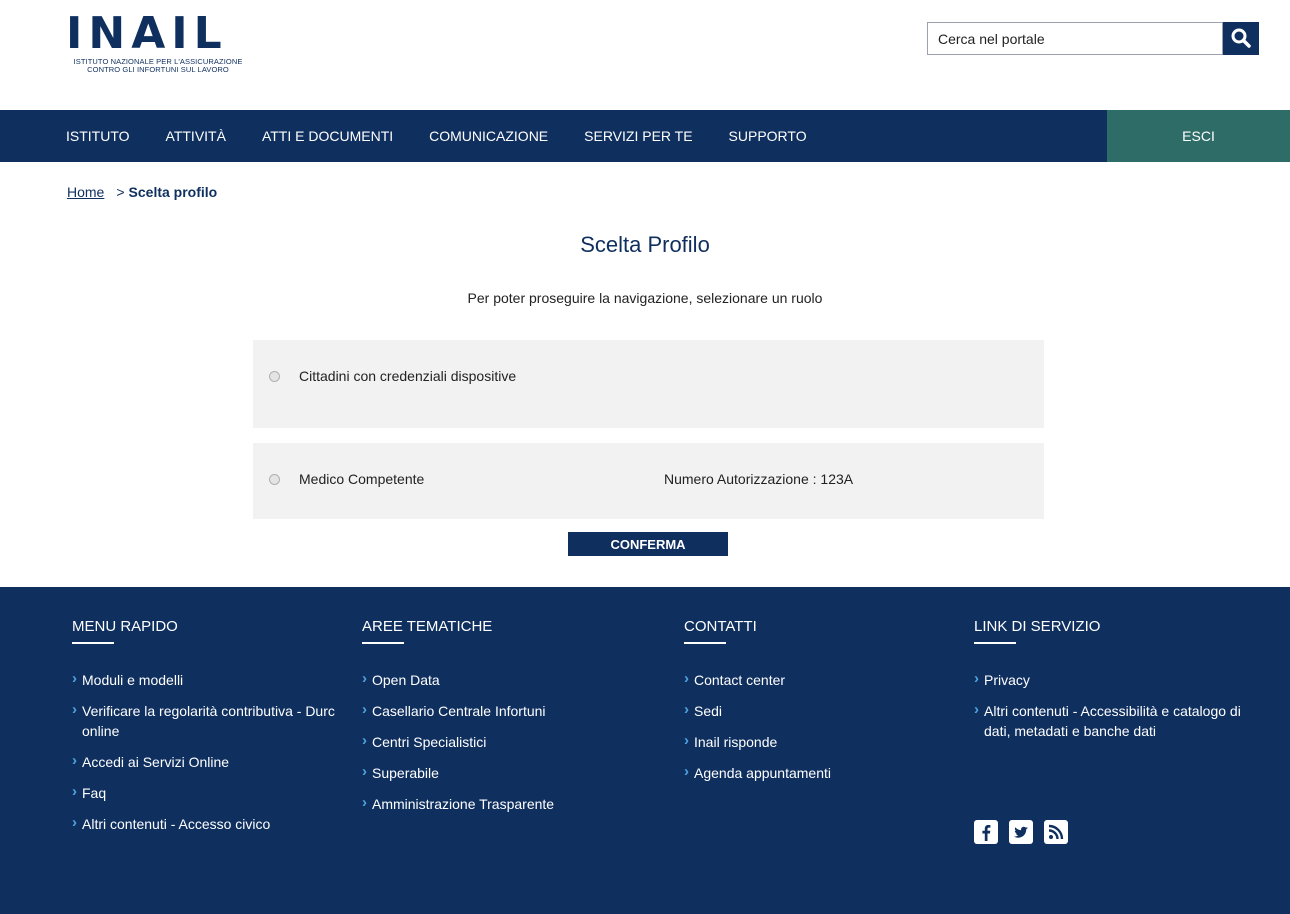  I want to click on footer-link: Agenda appuntamenti, so click(814, 772).